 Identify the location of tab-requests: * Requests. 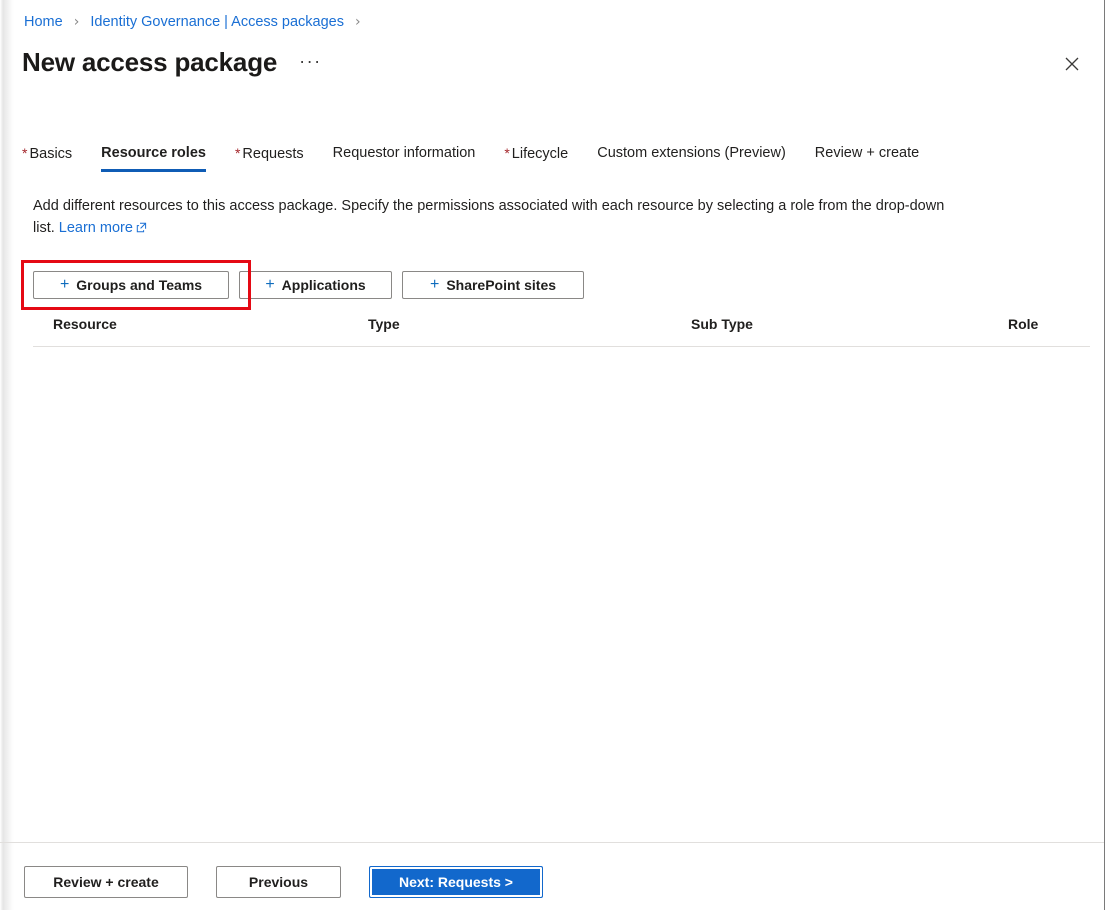
(269, 158).